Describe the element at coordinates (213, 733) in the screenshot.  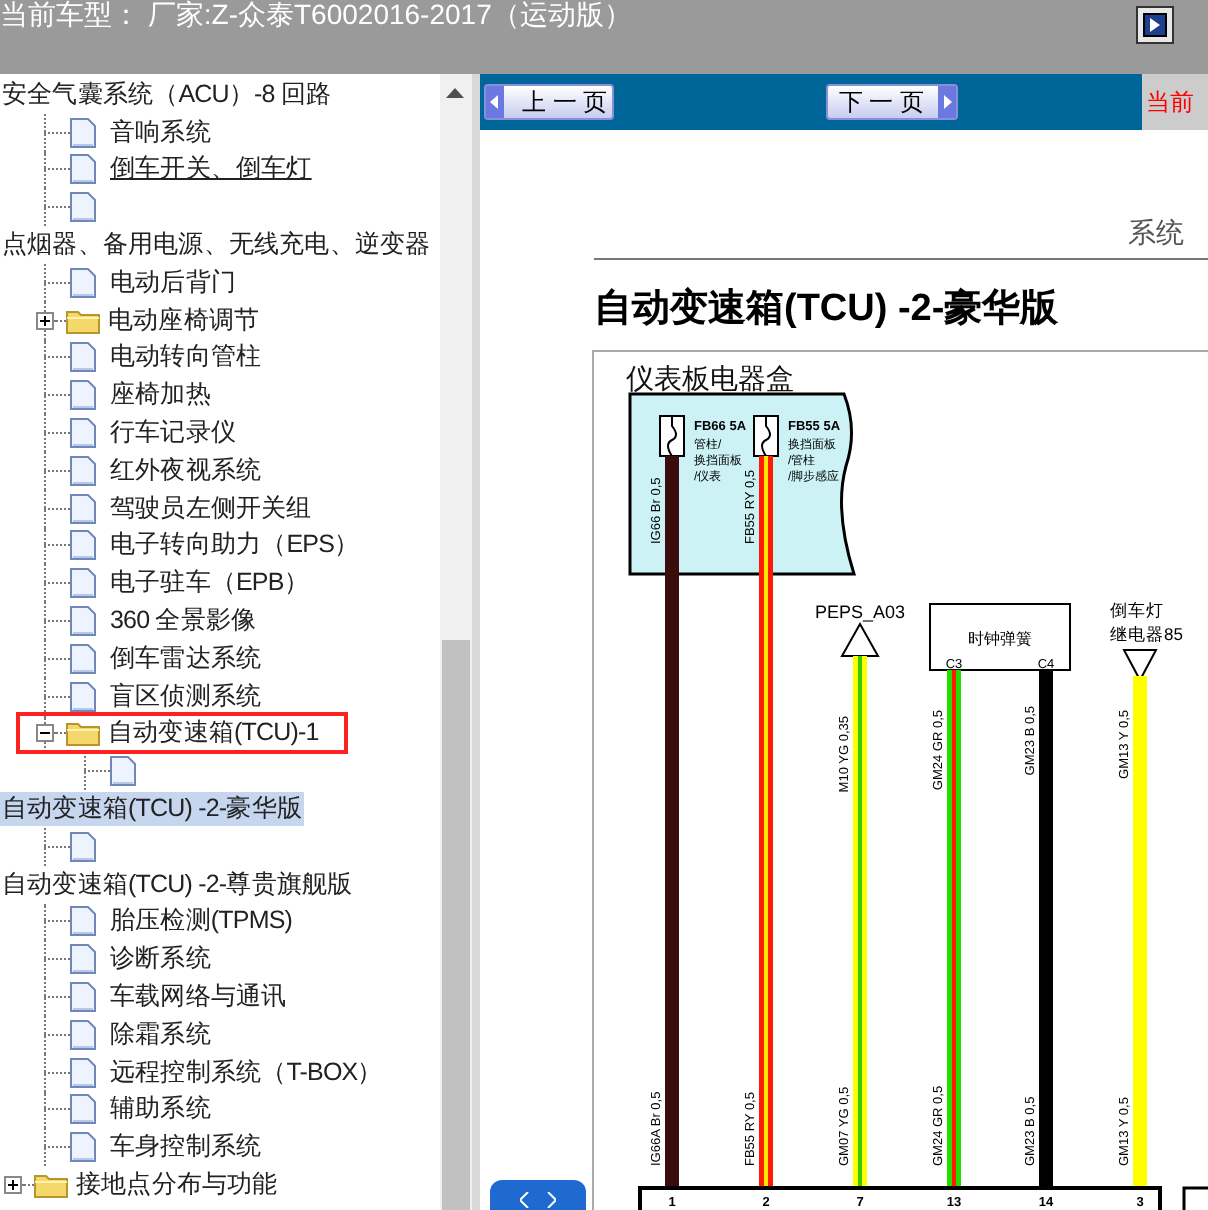
I see `tree-item-label: 自动变速箱(TCU)-1` at that location.